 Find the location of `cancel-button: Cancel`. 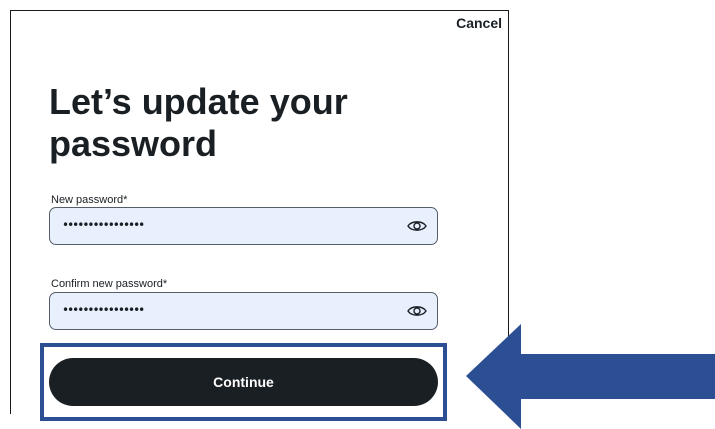

cancel-button: Cancel is located at coordinates (479, 23).